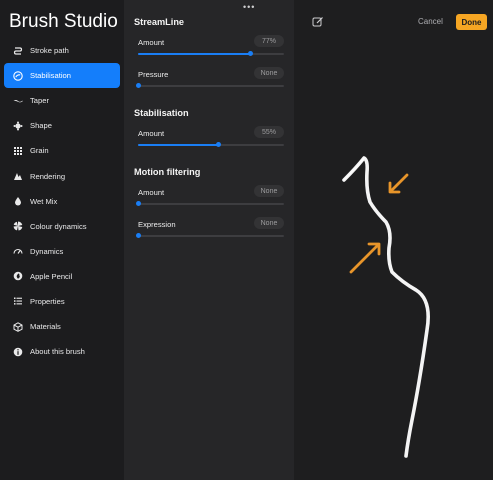 The height and width of the screenshot is (480, 493). I want to click on shape-icon, so click(18, 126).